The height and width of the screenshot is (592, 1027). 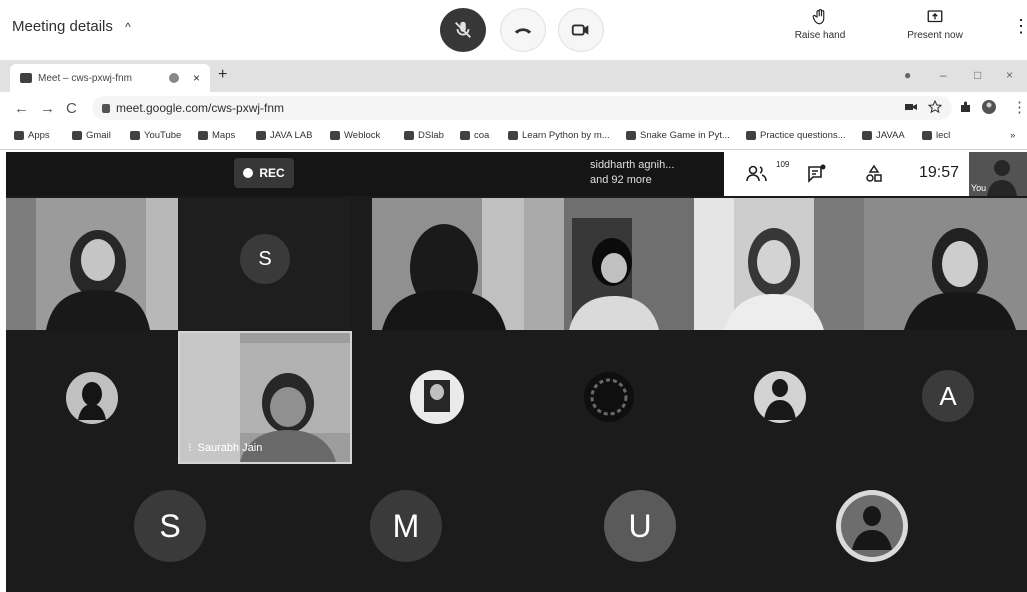 I want to click on close-tab-icon: ×, so click(x=196, y=78).